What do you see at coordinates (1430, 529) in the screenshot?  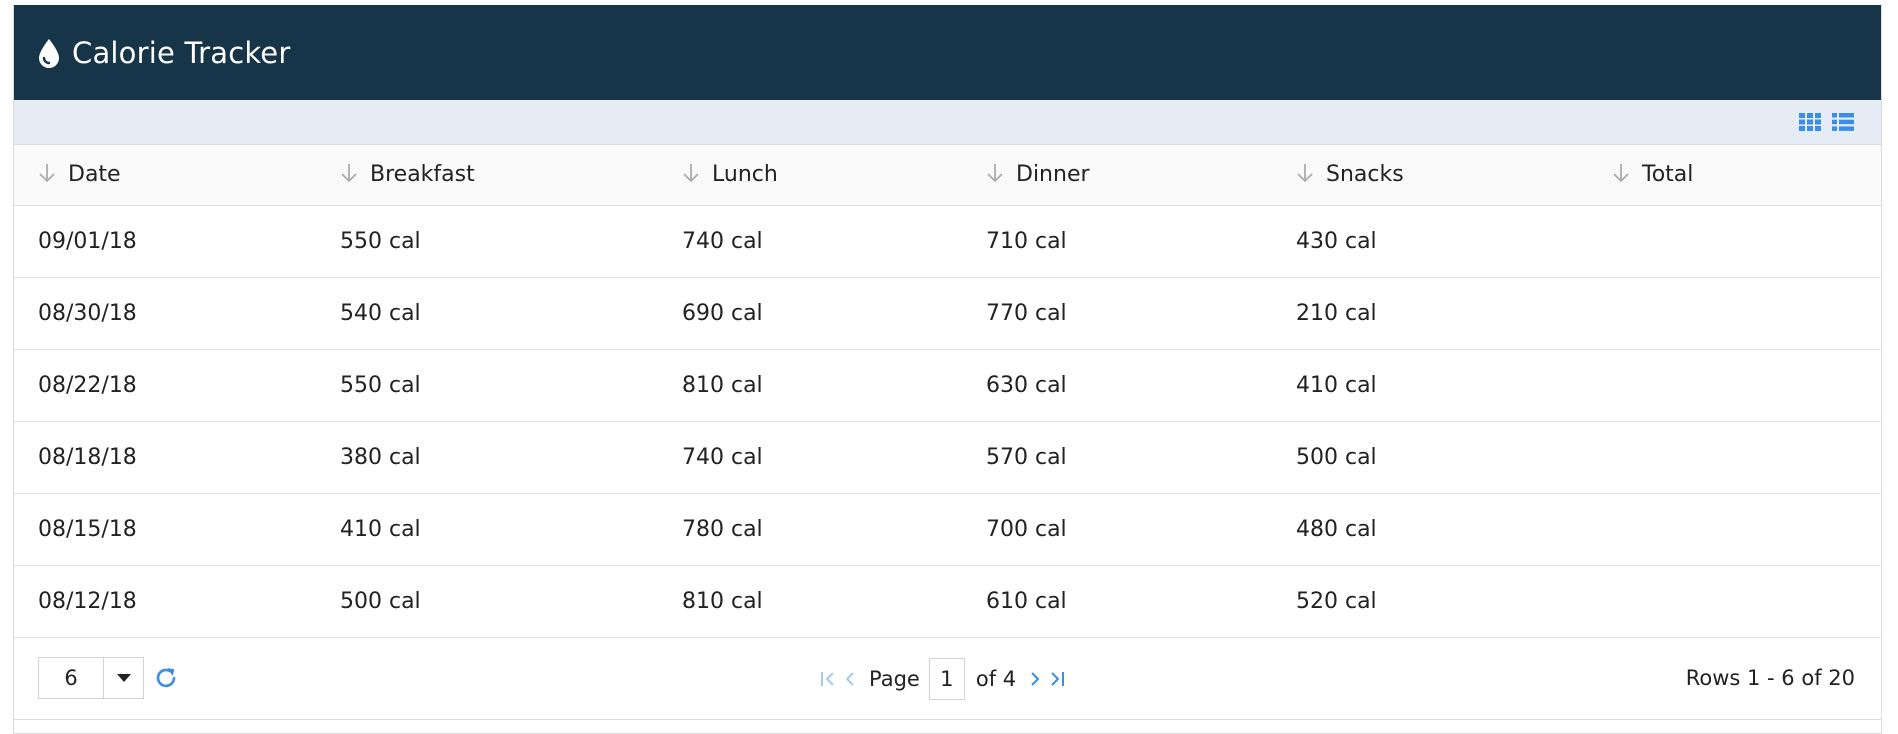 I see `cell-snacks: 480 cal` at bounding box center [1430, 529].